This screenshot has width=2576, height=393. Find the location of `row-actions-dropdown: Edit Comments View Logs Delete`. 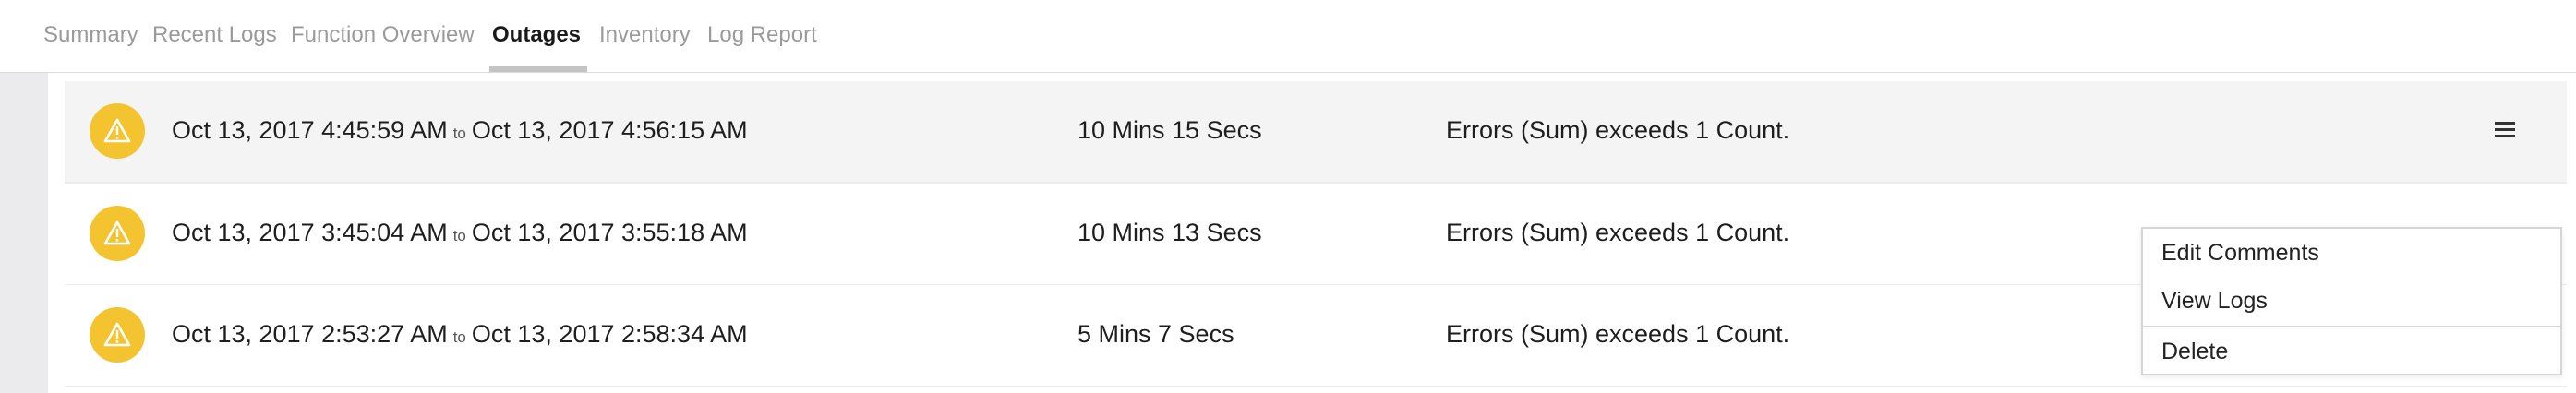

row-actions-dropdown: Edit Comments View Logs Delete is located at coordinates (2351, 301).